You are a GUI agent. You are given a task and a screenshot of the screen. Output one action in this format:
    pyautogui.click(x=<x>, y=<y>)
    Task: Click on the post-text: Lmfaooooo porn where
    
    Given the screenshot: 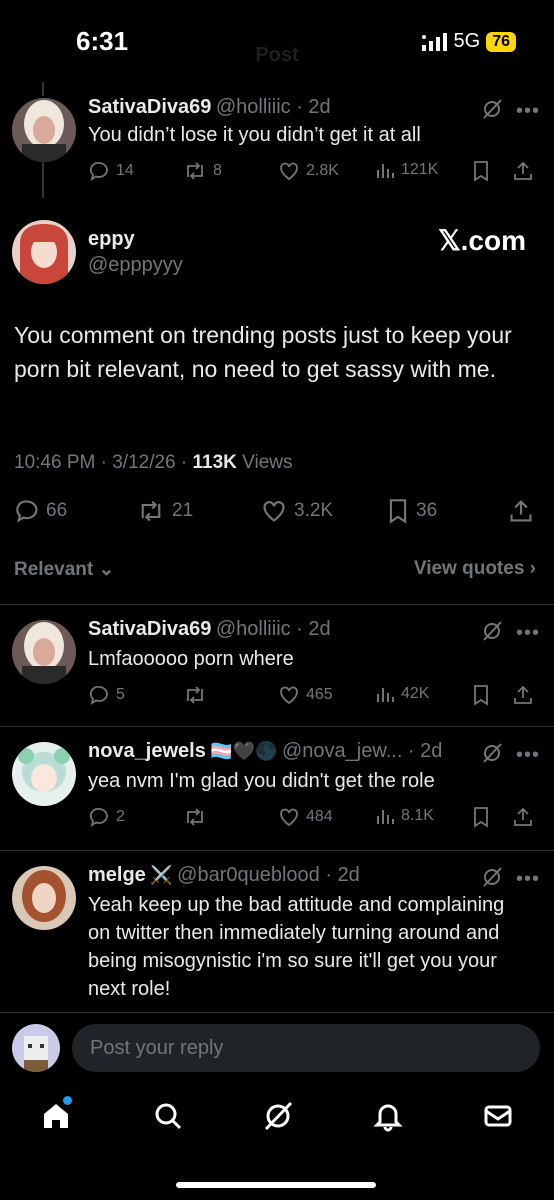 What is the action you would take?
    pyautogui.click(x=191, y=659)
    